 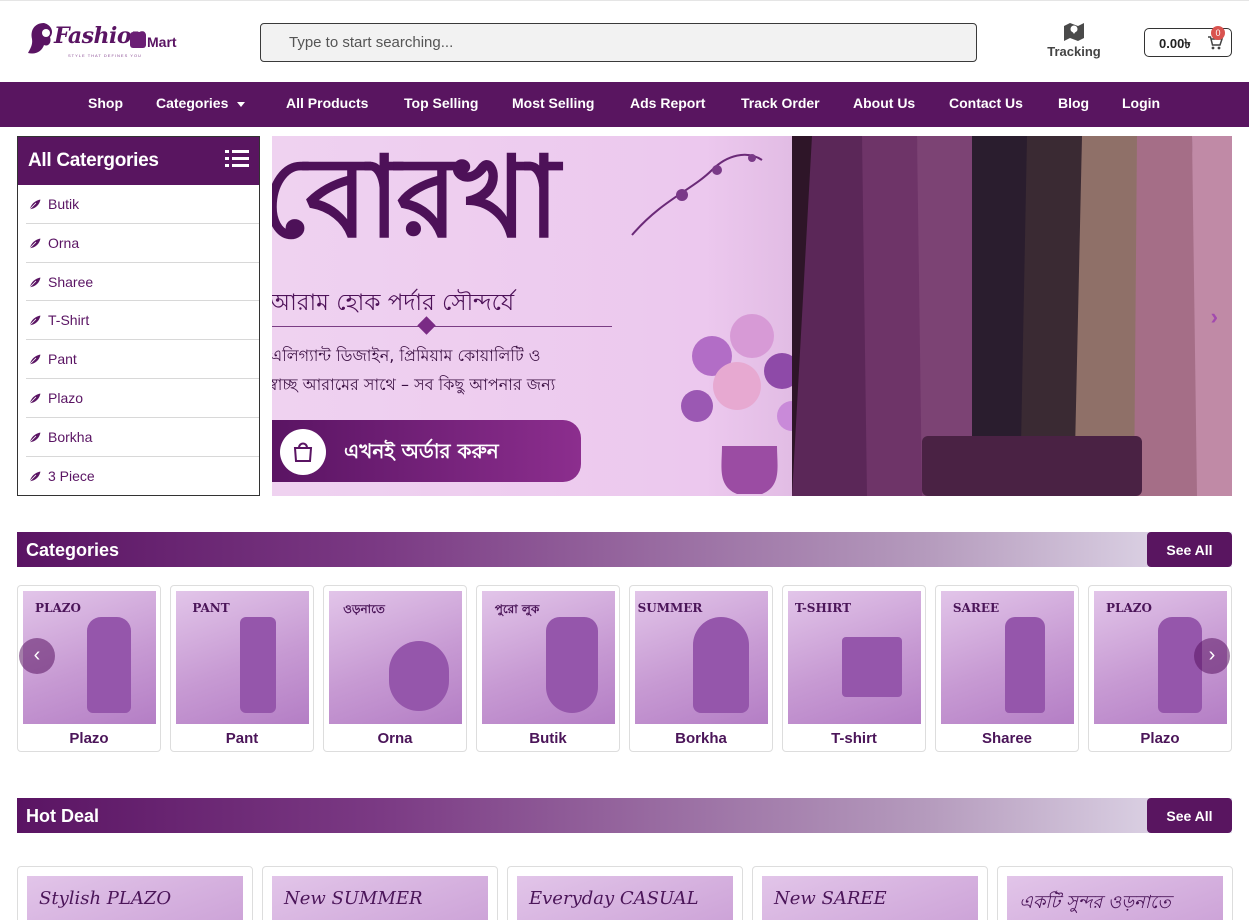 What do you see at coordinates (884, 104) in the screenshot?
I see `nav-about-us: About Us` at bounding box center [884, 104].